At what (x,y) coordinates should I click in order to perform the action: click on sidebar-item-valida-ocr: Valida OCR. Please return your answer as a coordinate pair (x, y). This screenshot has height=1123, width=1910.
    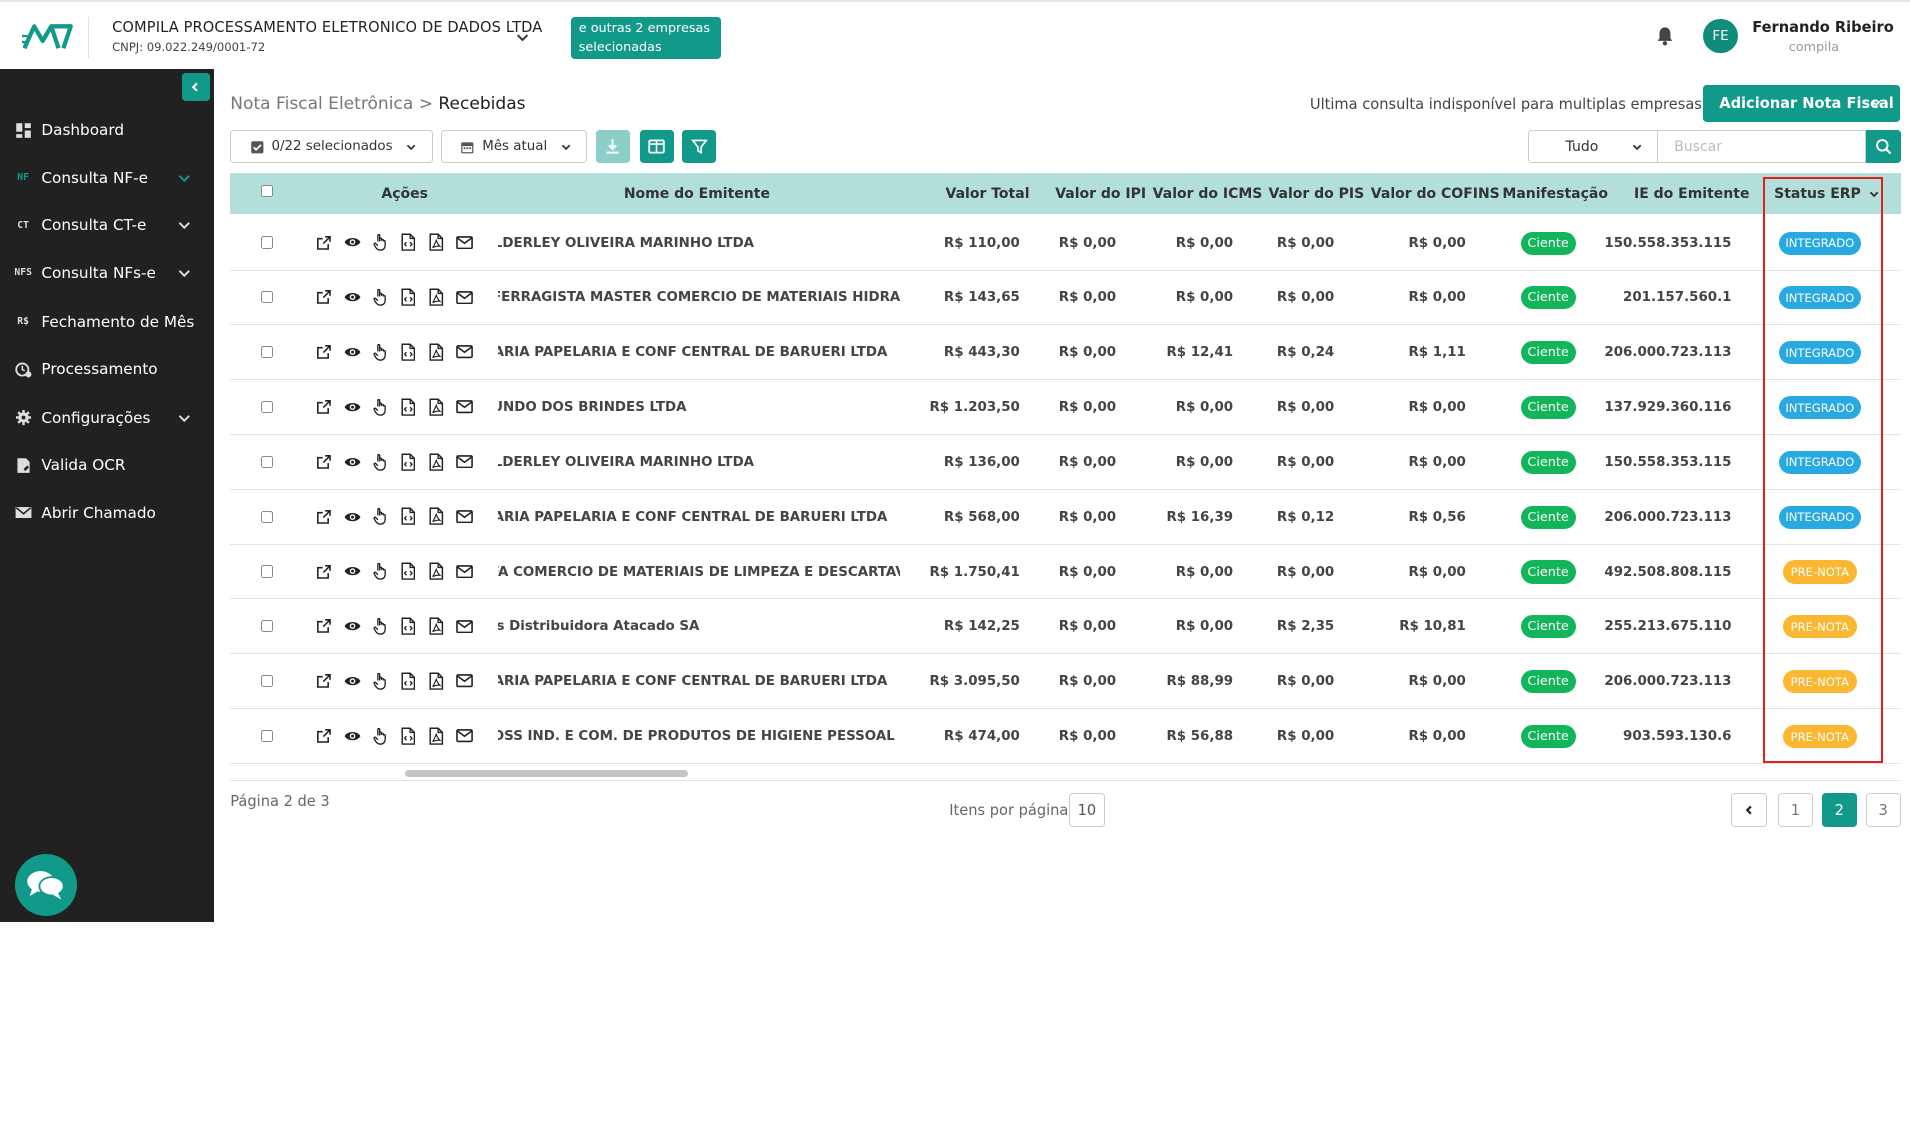
    Looking at the image, I should click on (107, 465).